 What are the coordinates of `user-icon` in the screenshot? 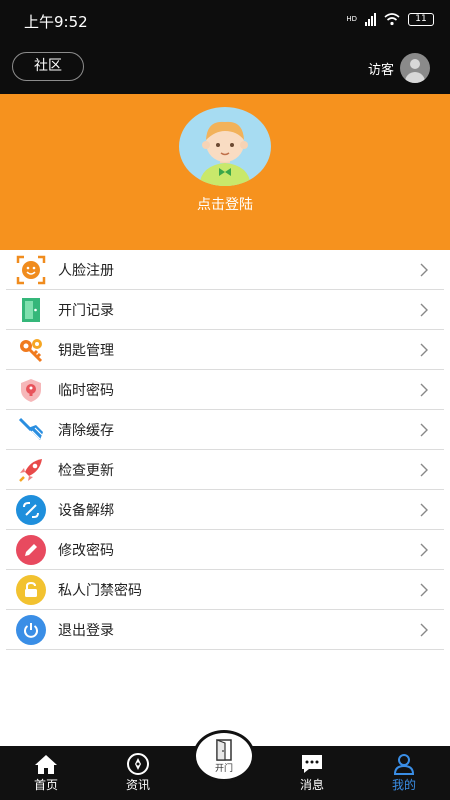 It's located at (404, 764).